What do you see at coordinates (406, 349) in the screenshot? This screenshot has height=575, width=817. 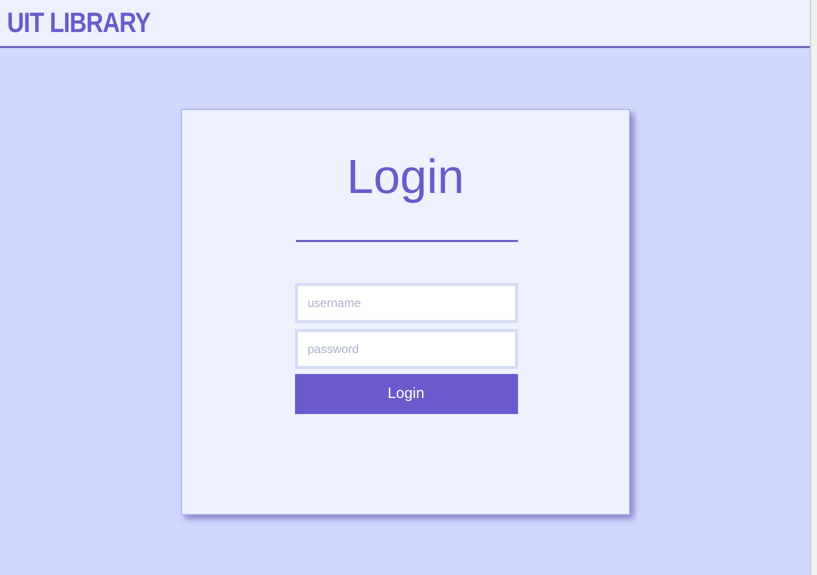 I see `password-field: password` at bounding box center [406, 349].